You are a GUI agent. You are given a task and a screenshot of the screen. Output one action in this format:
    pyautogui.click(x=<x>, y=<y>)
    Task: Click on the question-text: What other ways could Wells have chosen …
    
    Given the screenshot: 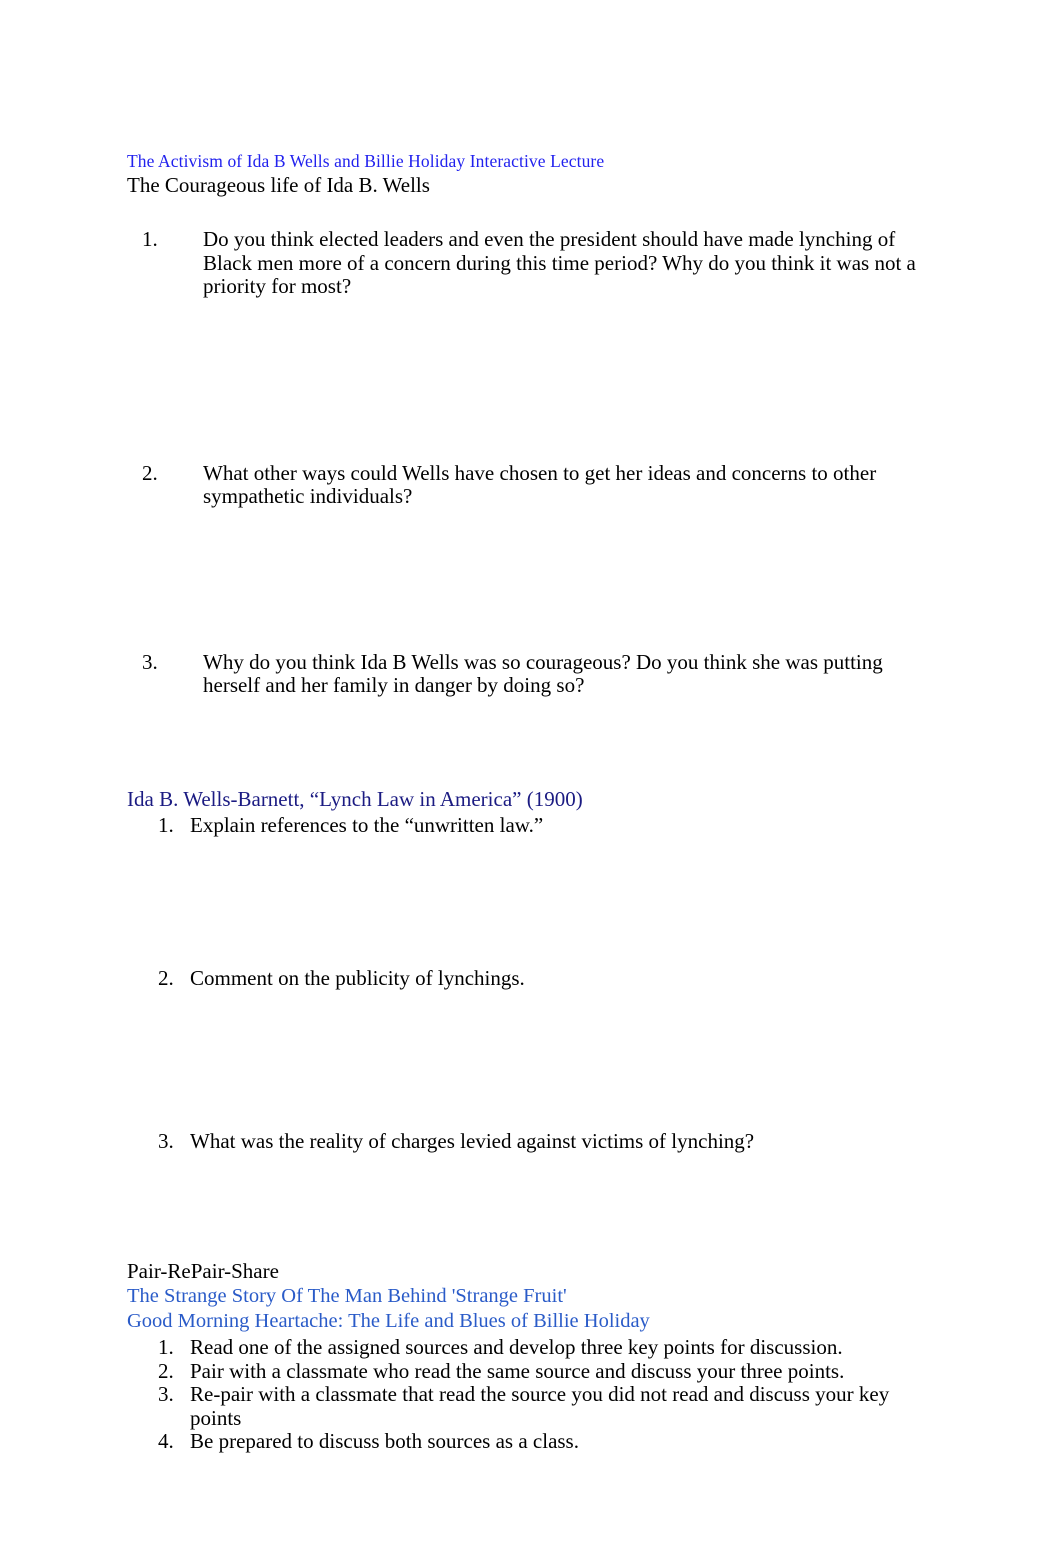 What is the action you would take?
    pyautogui.click(x=540, y=484)
    